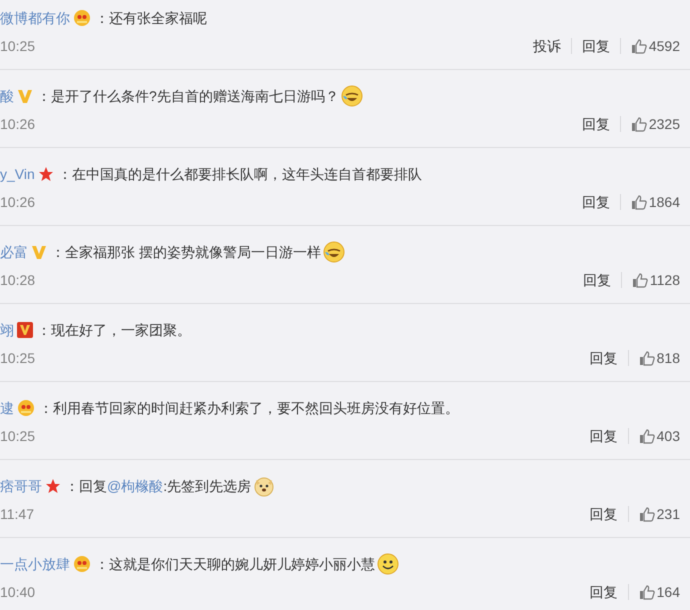 The image size is (690, 610). Describe the element at coordinates (186, 252) in the screenshot. I see `comment-text: ：全家福那张 摆的姿势就像警局一日游一样` at that location.